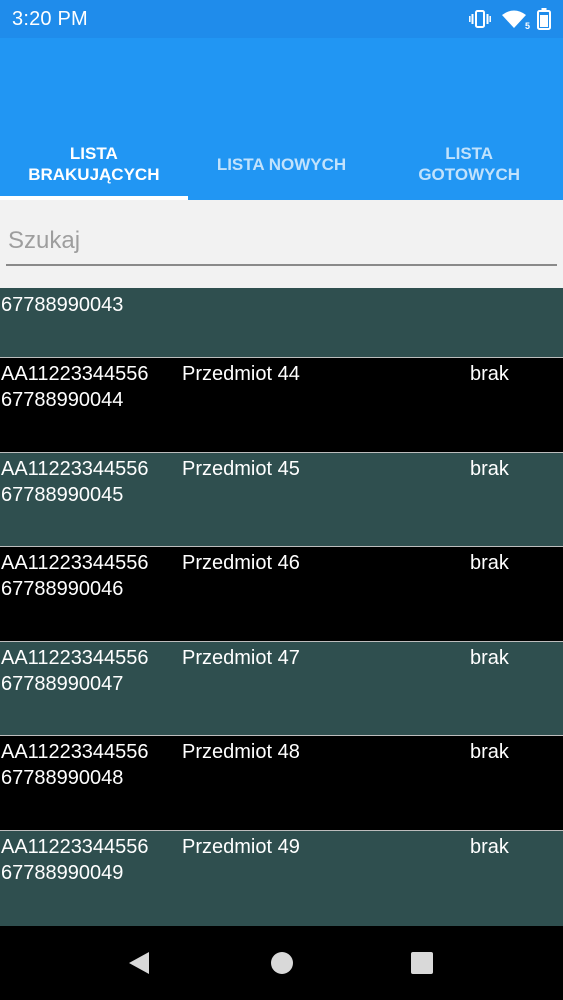 The height and width of the screenshot is (1000, 563). I want to click on navigation-bar, so click(281, 963).